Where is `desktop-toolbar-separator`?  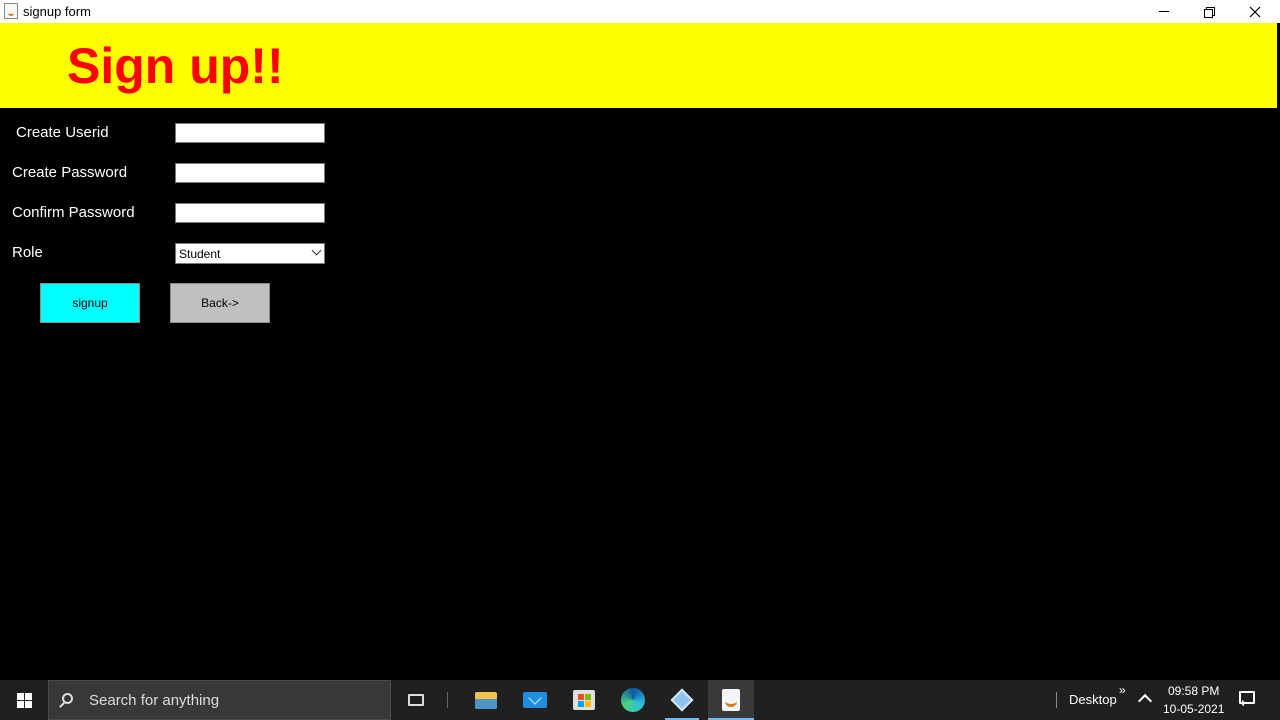
desktop-toolbar-separator is located at coordinates (1056, 700).